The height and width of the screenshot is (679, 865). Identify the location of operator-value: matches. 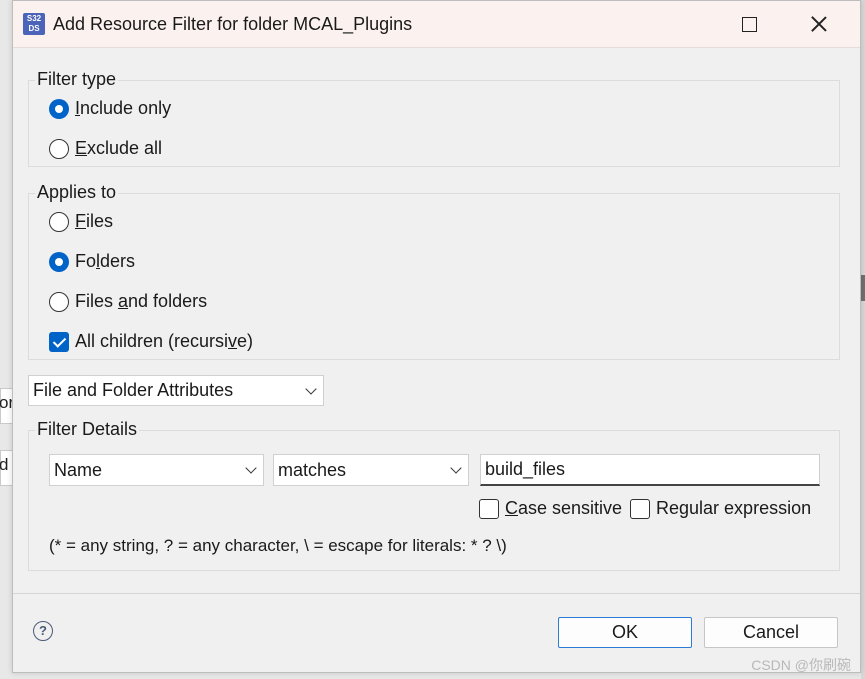
(312, 469).